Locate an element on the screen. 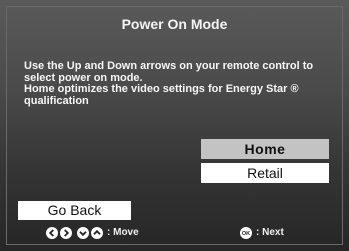 Image resolution: width=349 pixels, height=251 pixels. option-retail: Retail is located at coordinates (265, 173).